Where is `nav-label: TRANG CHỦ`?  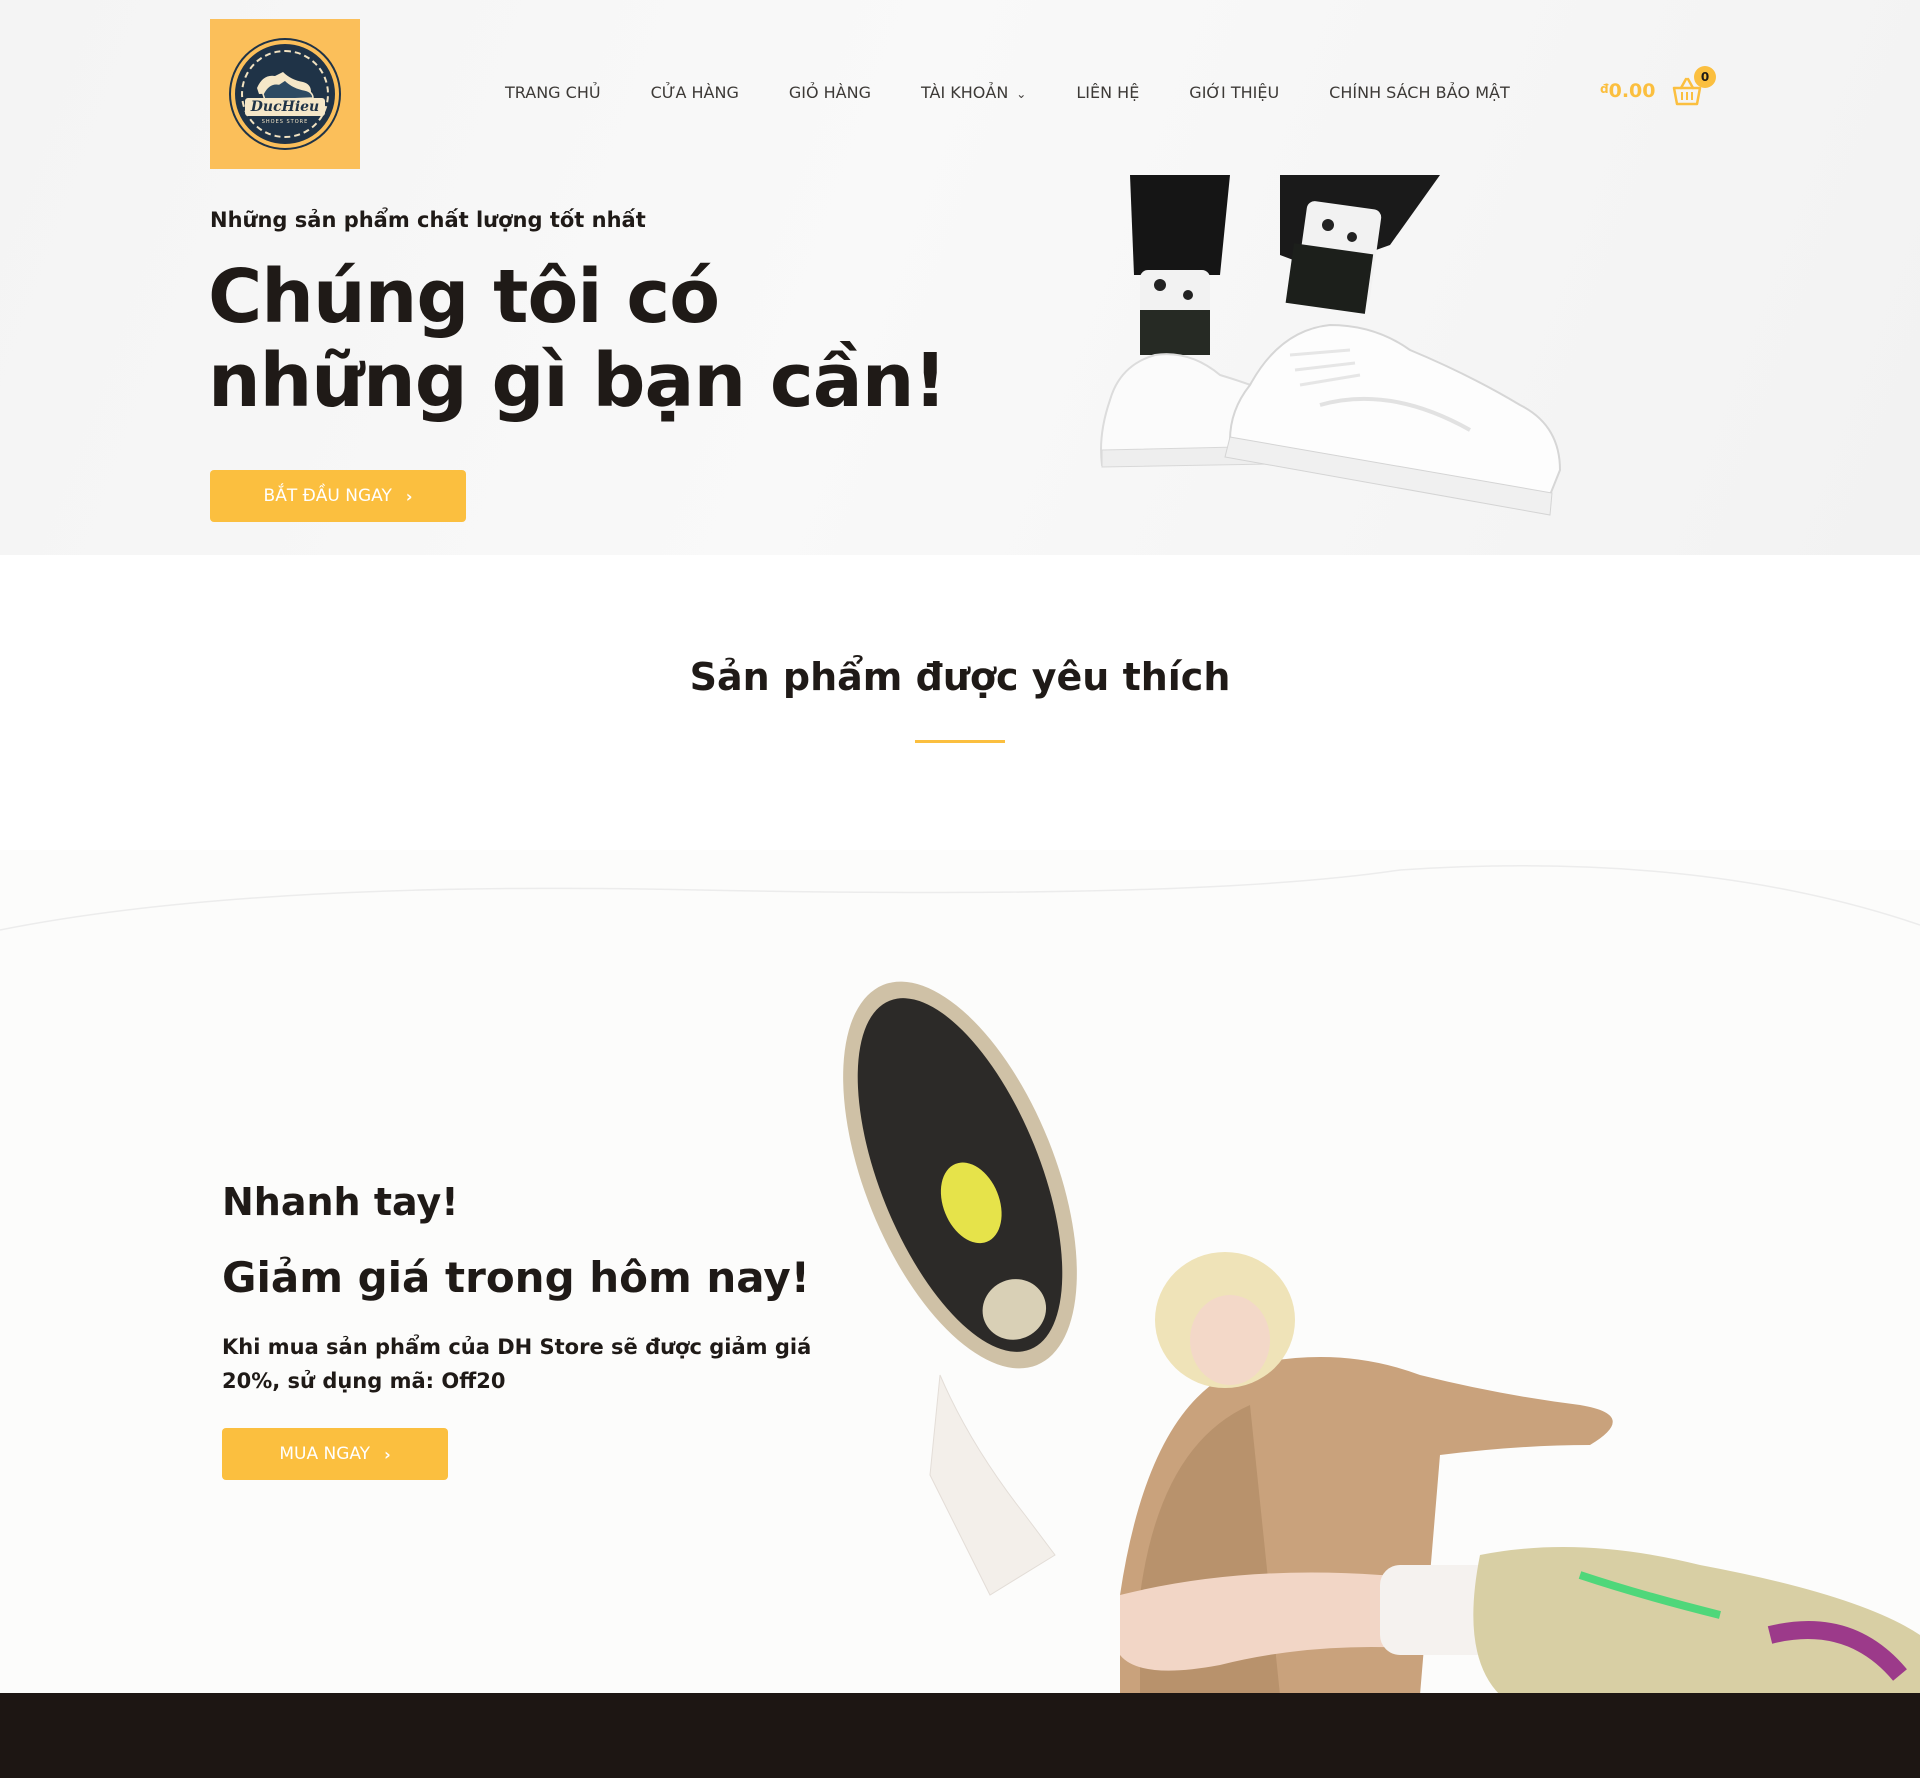 nav-label: TRANG CHỦ is located at coordinates (553, 92).